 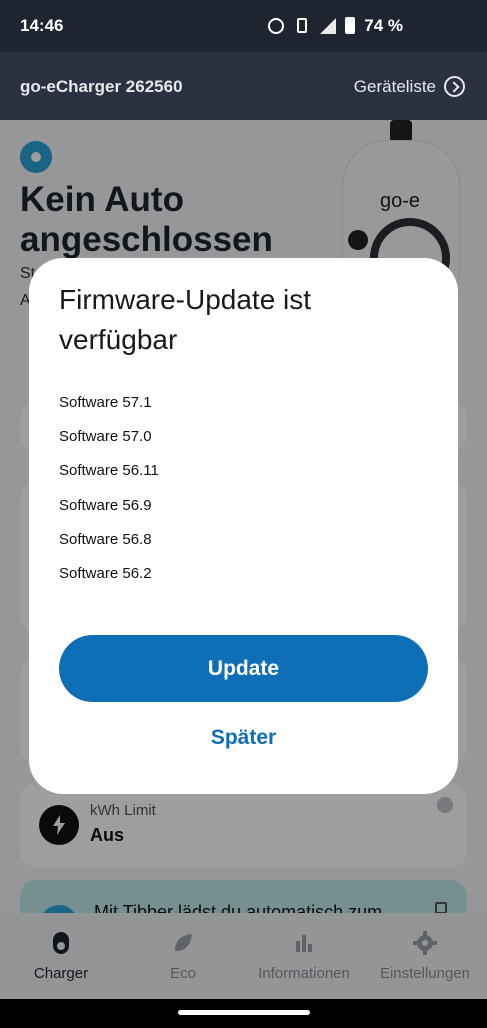 I want to click on app-header: go-eCharger 262560 Geräteliste, so click(x=243, y=86).